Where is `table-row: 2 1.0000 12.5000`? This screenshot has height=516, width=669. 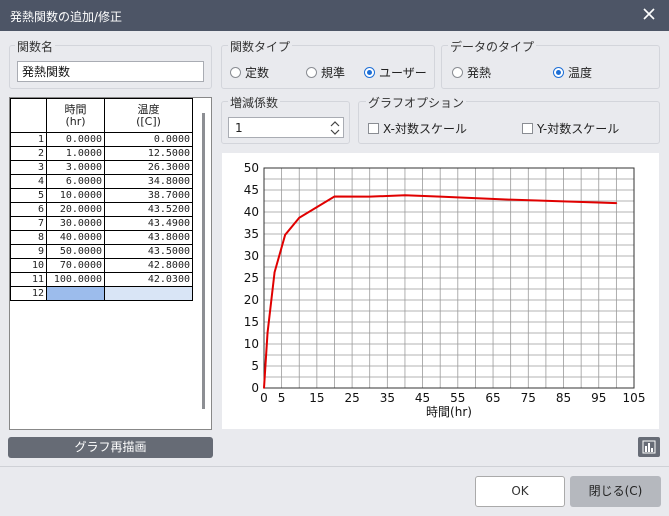
table-row: 2 1.0000 12.5000 is located at coordinates (101, 153).